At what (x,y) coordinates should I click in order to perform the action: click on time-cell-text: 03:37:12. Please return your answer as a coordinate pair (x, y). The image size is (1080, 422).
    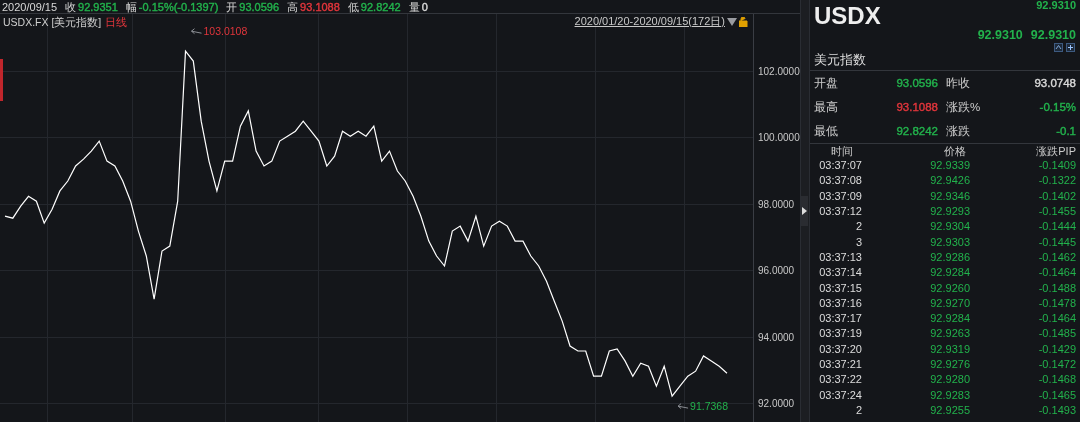
    Looking at the image, I should click on (840, 212).